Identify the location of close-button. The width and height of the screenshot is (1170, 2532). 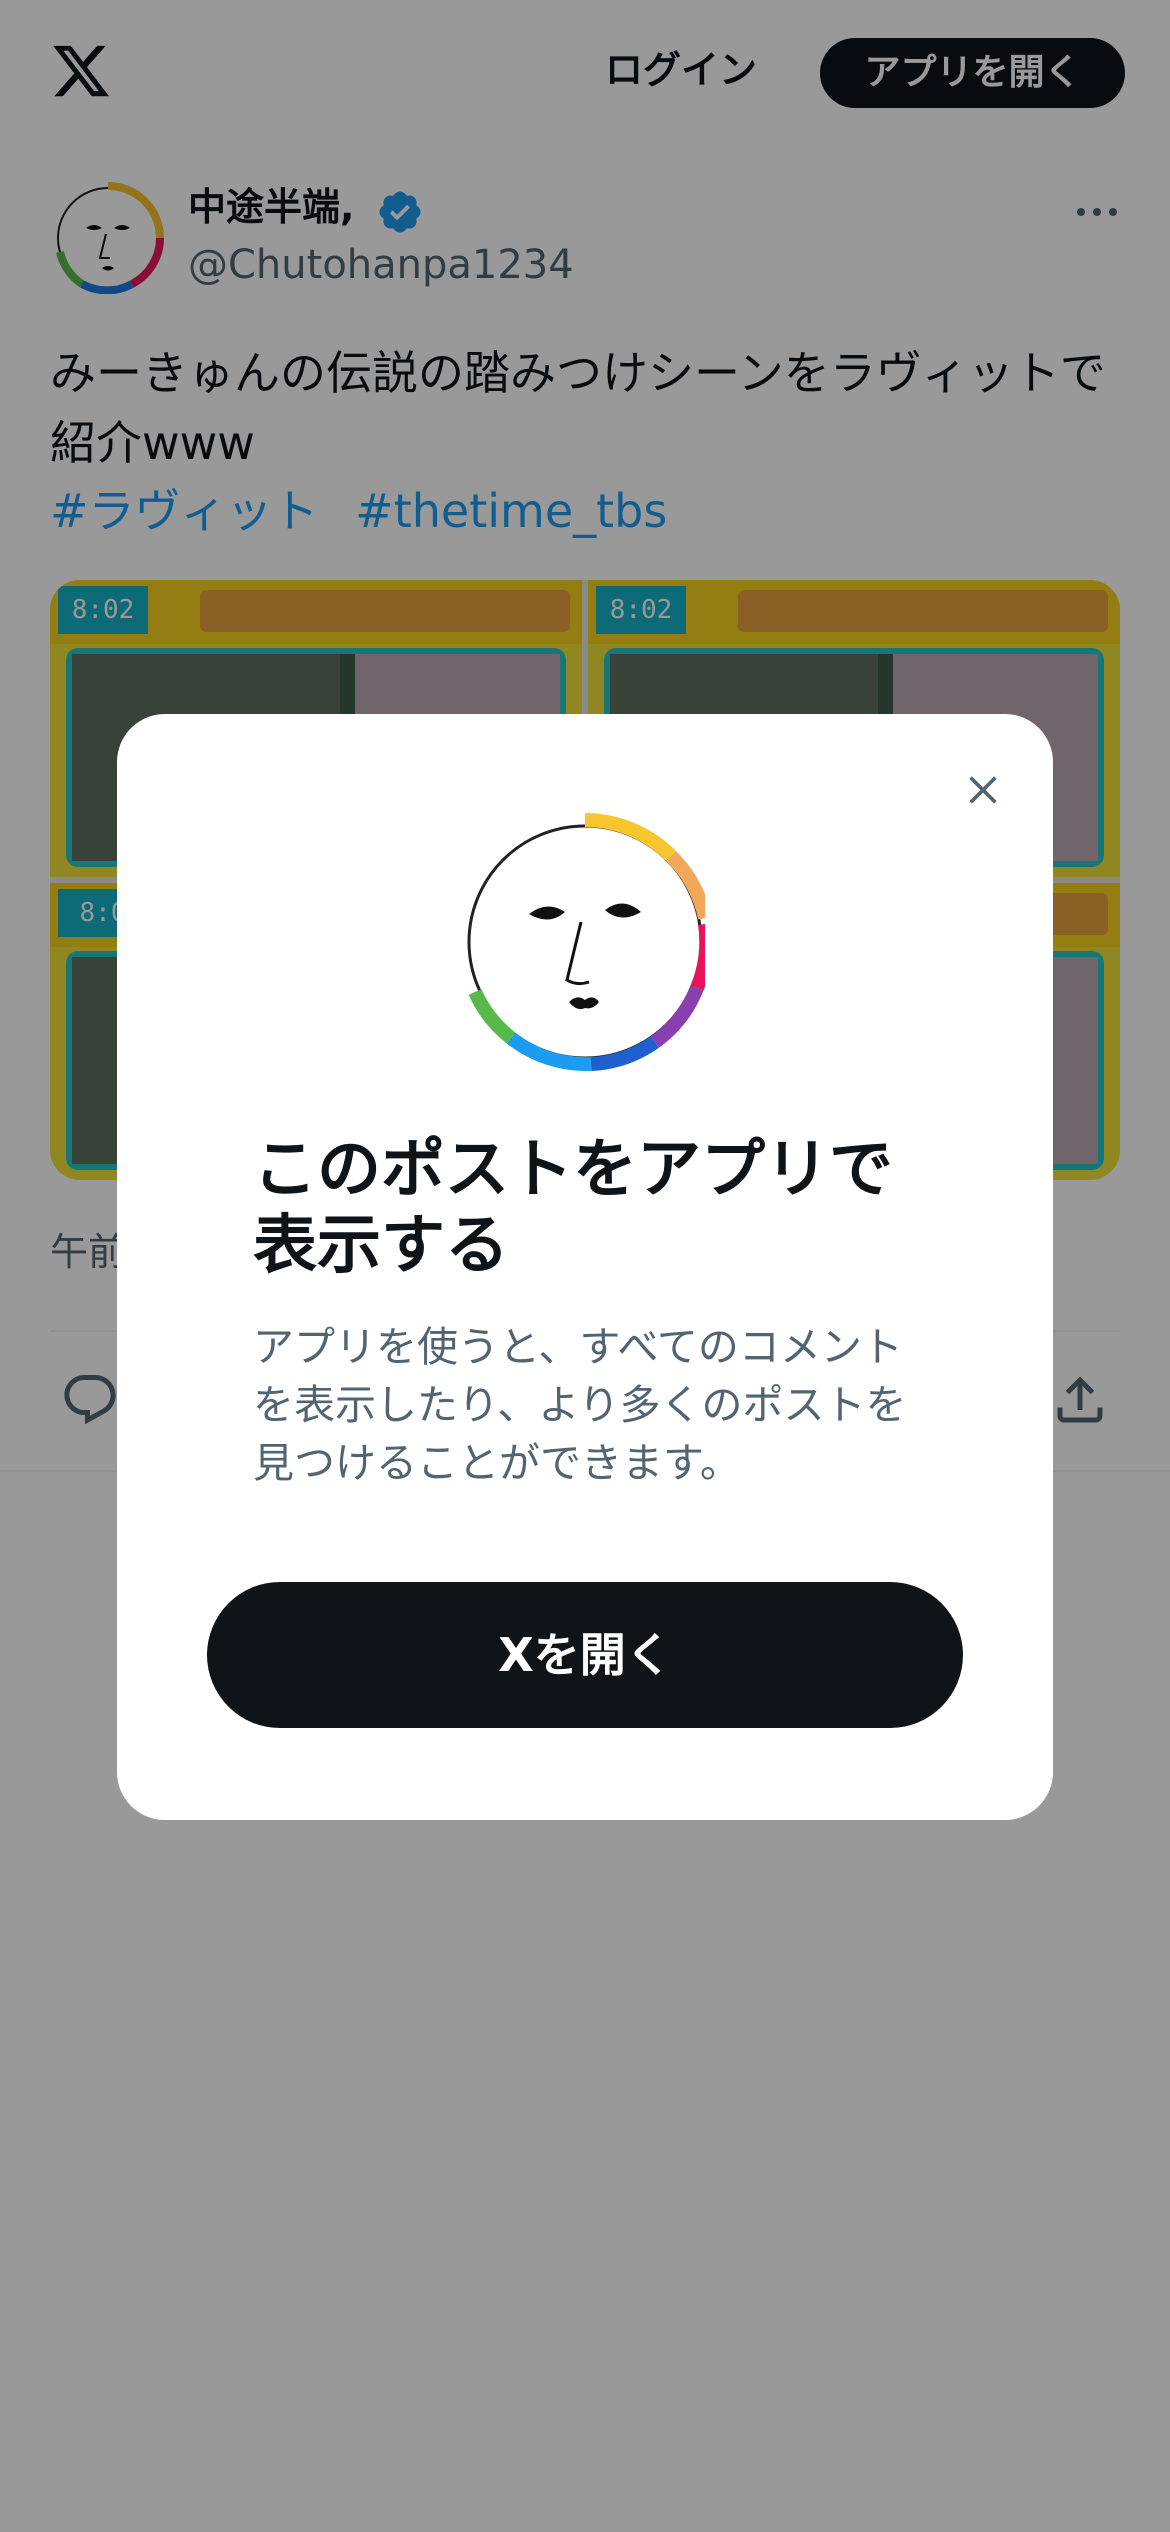
(983, 790).